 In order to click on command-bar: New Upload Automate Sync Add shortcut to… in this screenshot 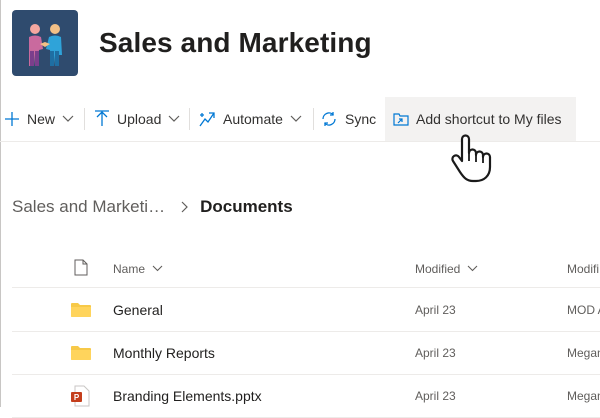, I will do `click(300, 119)`.